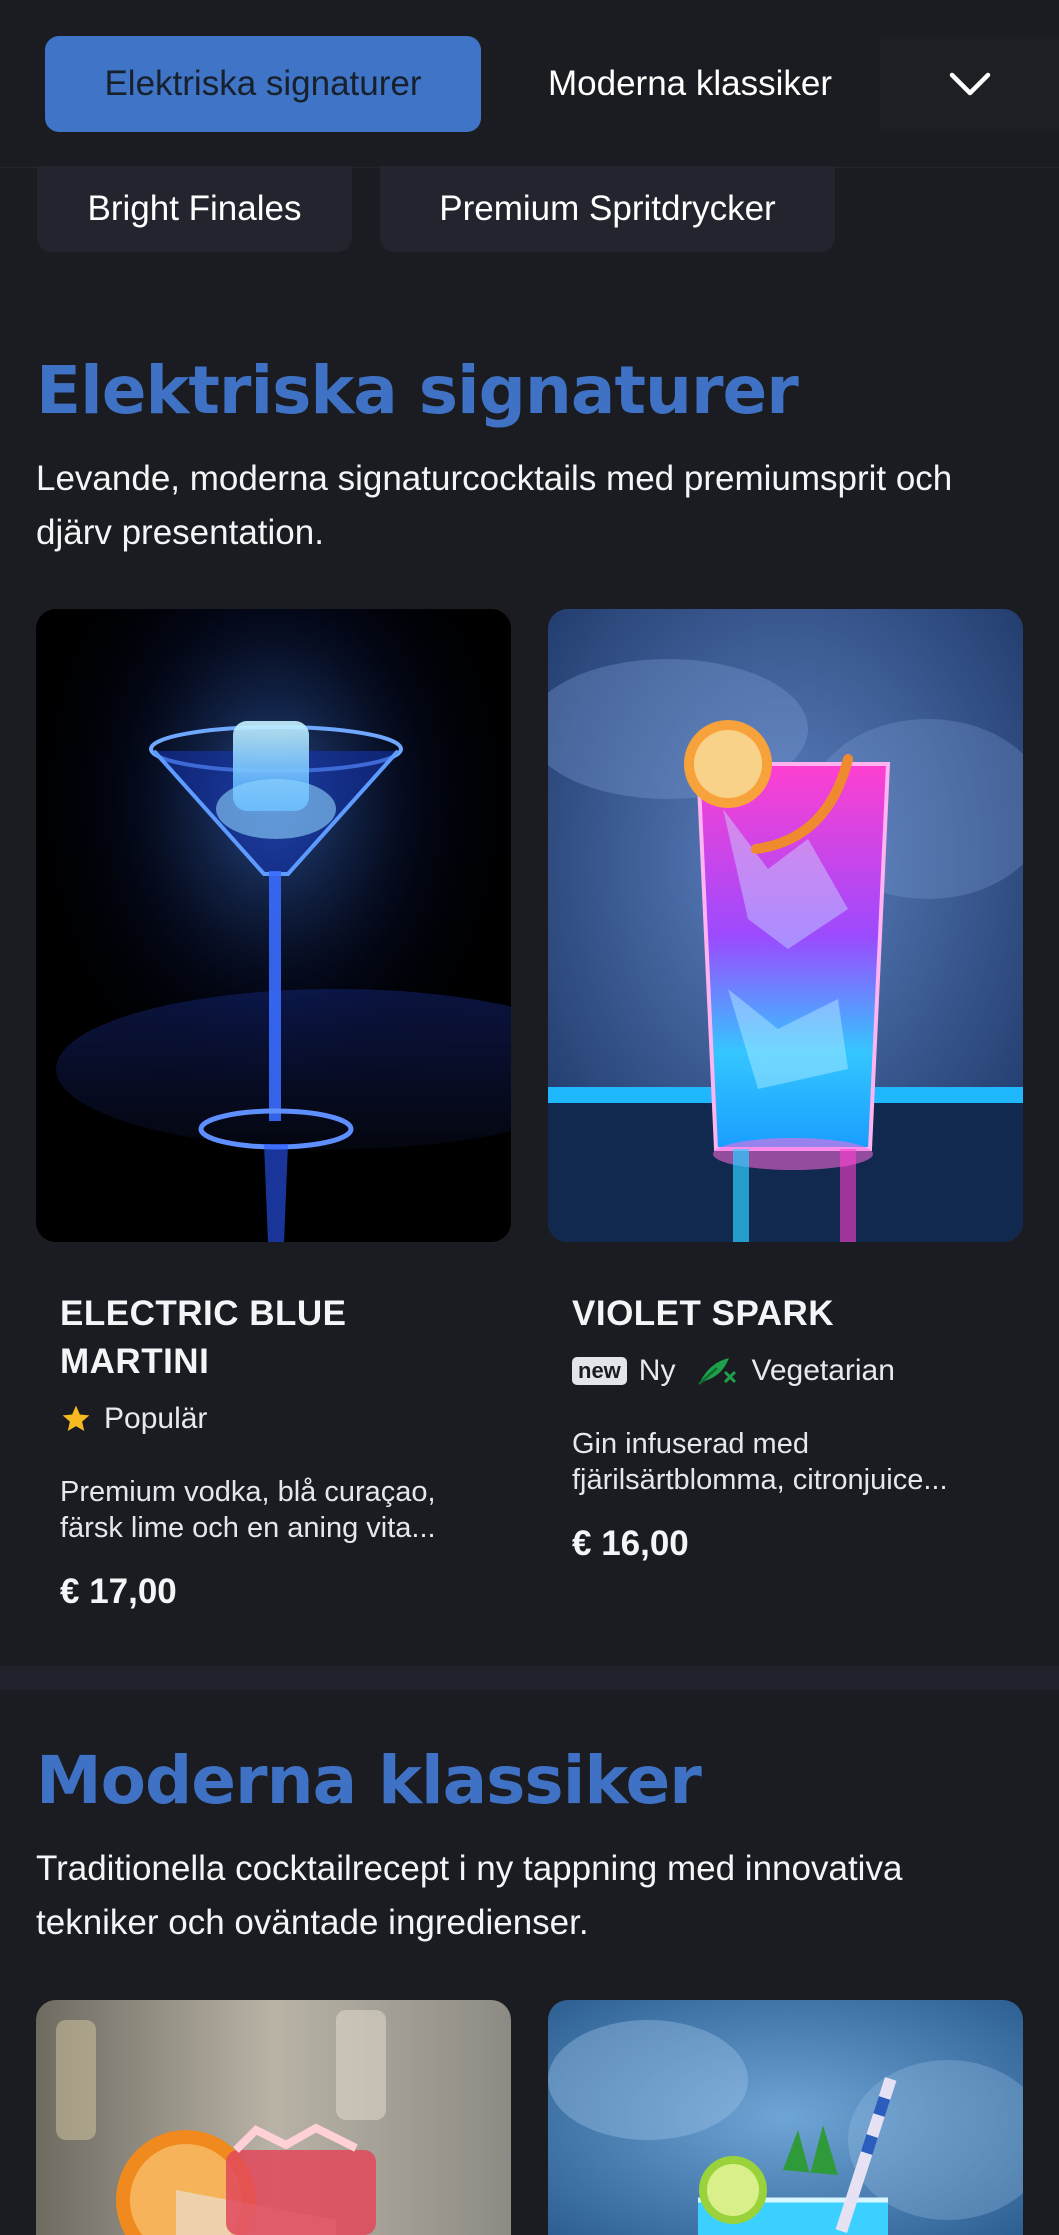 The height and width of the screenshot is (2235, 1059). I want to click on badge-label-new: Ny, so click(657, 1370).